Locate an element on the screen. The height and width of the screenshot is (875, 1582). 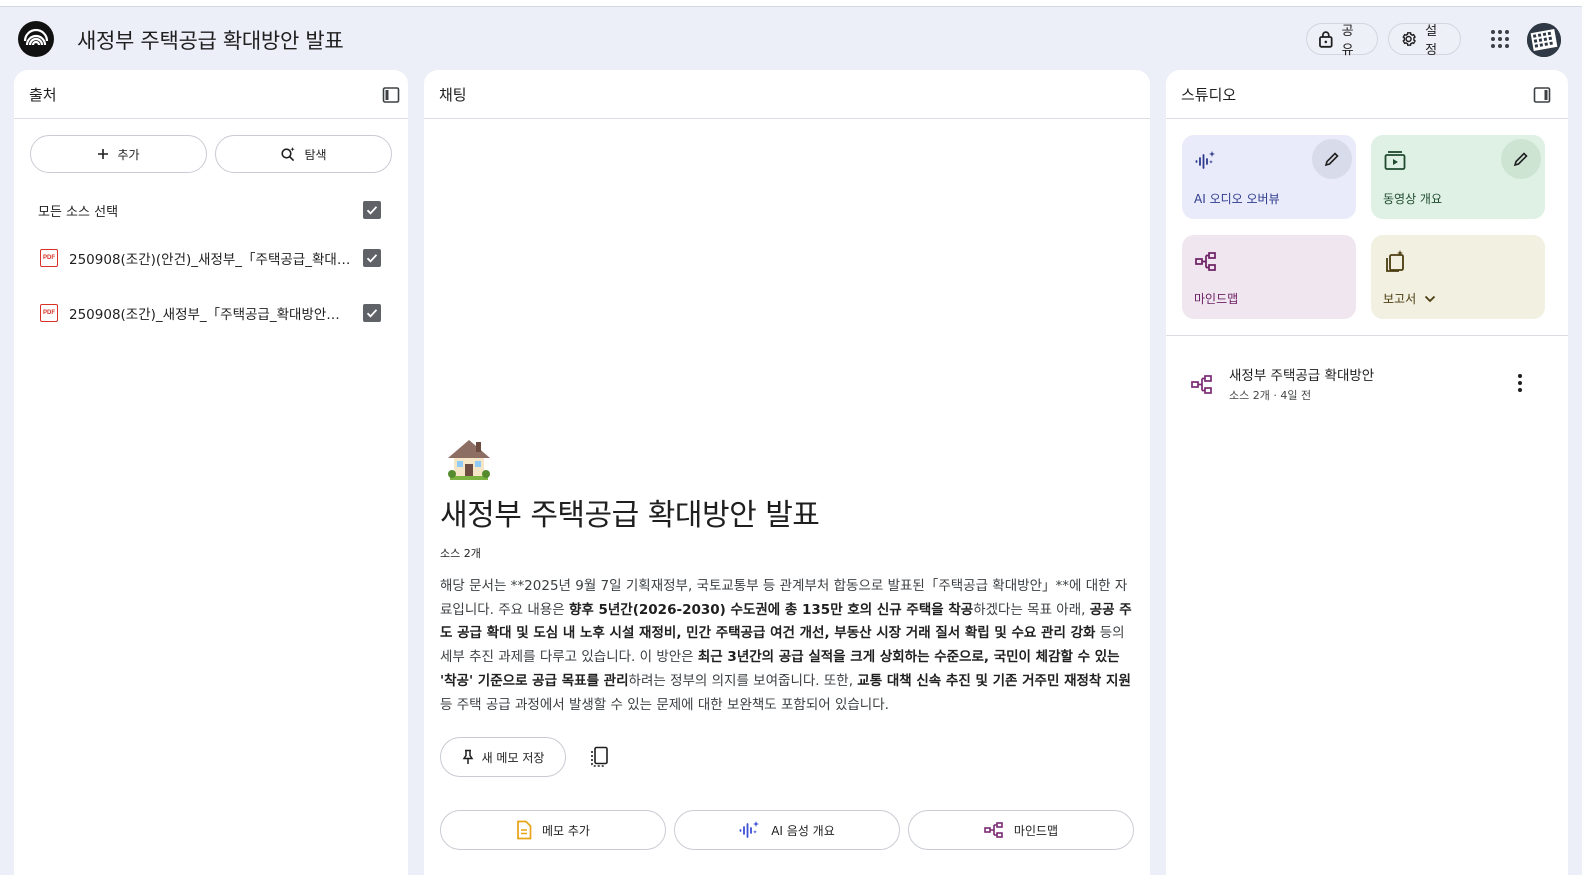
video-icon is located at coordinates (1395, 161).